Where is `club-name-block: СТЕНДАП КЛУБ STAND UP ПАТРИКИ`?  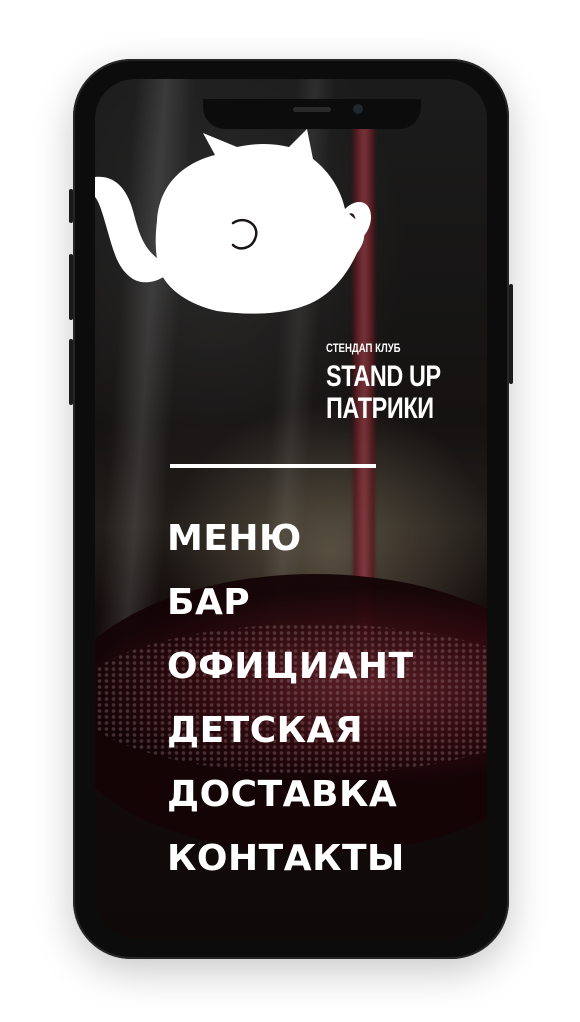
club-name-block: СТЕНДАП КЛУБ STAND UP ПАТРИКИ is located at coordinates (399, 383).